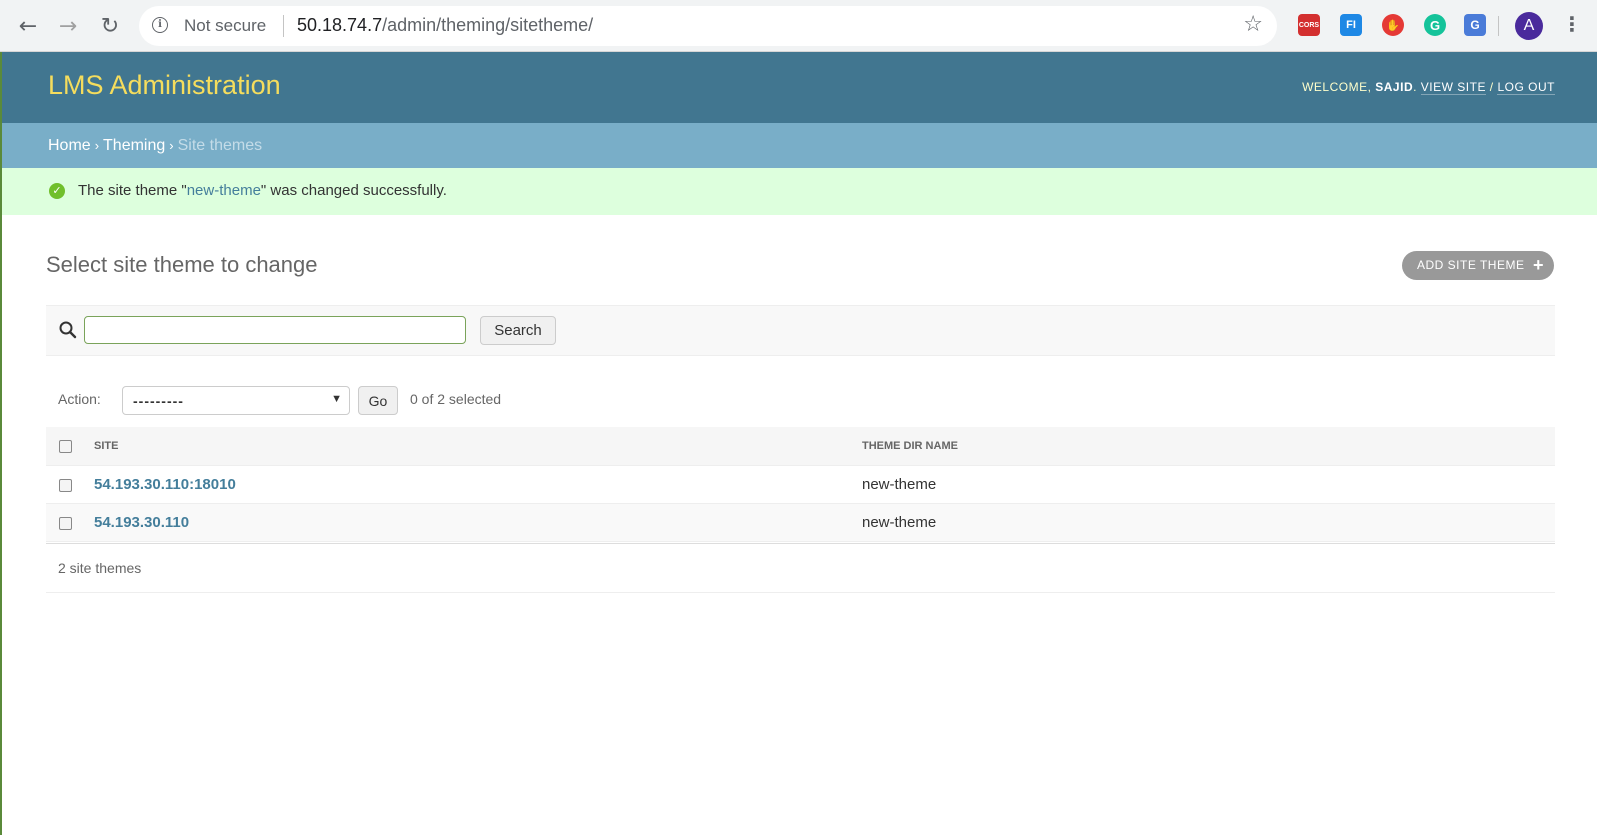 The image size is (1597, 835). Describe the element at coordinates (488, 25) in the screenshot. I see `url-path: /admin/theming/sitetheme/` at that location.